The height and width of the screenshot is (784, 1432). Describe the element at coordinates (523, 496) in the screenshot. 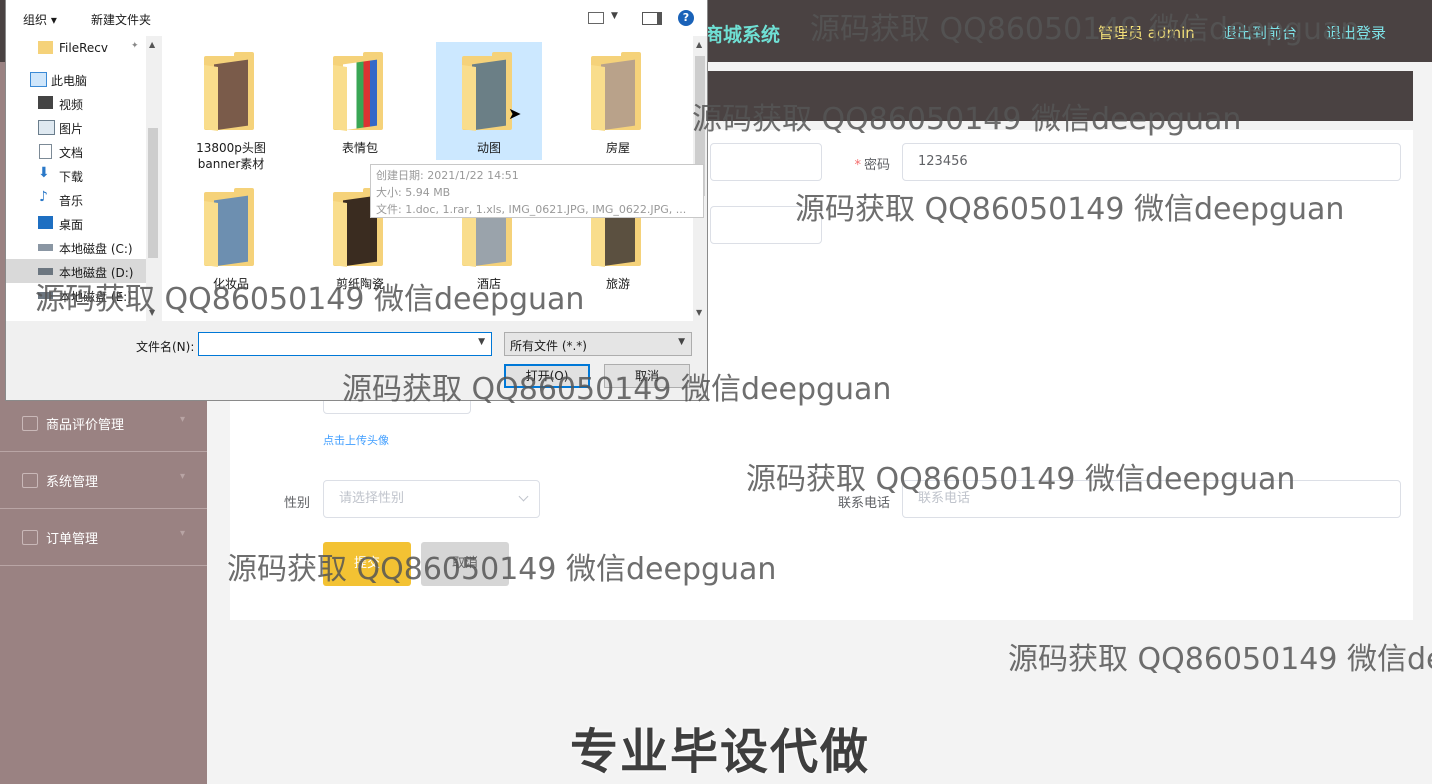

I see `chevron-down-icon` at that location.